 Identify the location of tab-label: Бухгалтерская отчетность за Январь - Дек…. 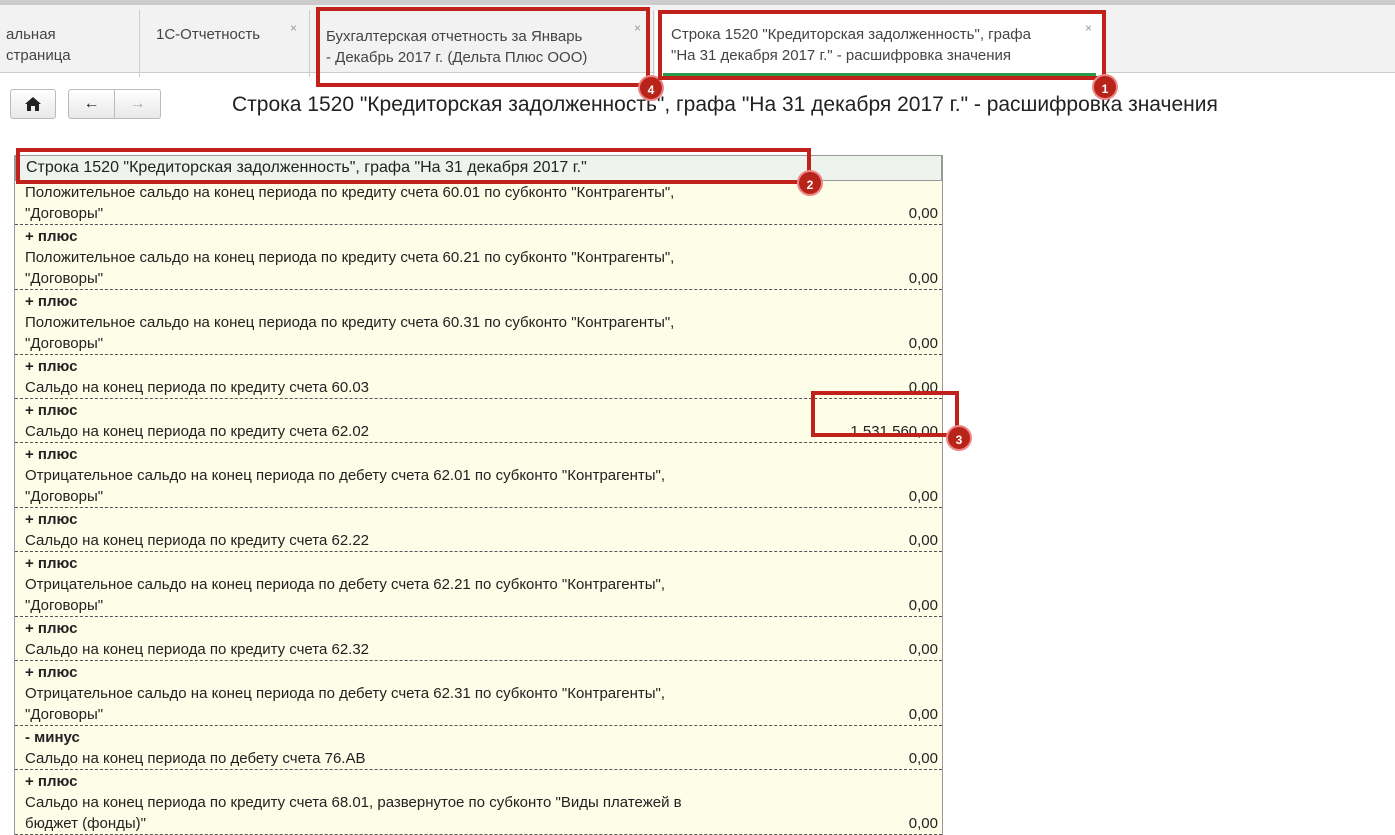
(457, 47).